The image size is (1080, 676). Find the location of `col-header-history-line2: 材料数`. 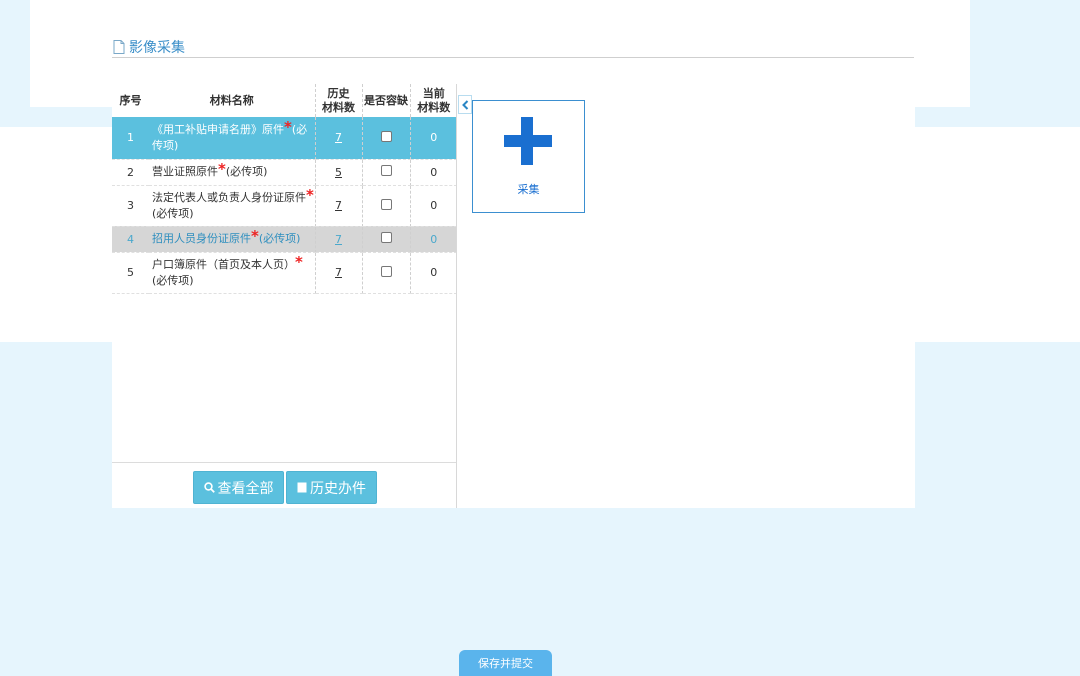

col-header-history-line2: 材料数 is located at coordinates (338, 107).